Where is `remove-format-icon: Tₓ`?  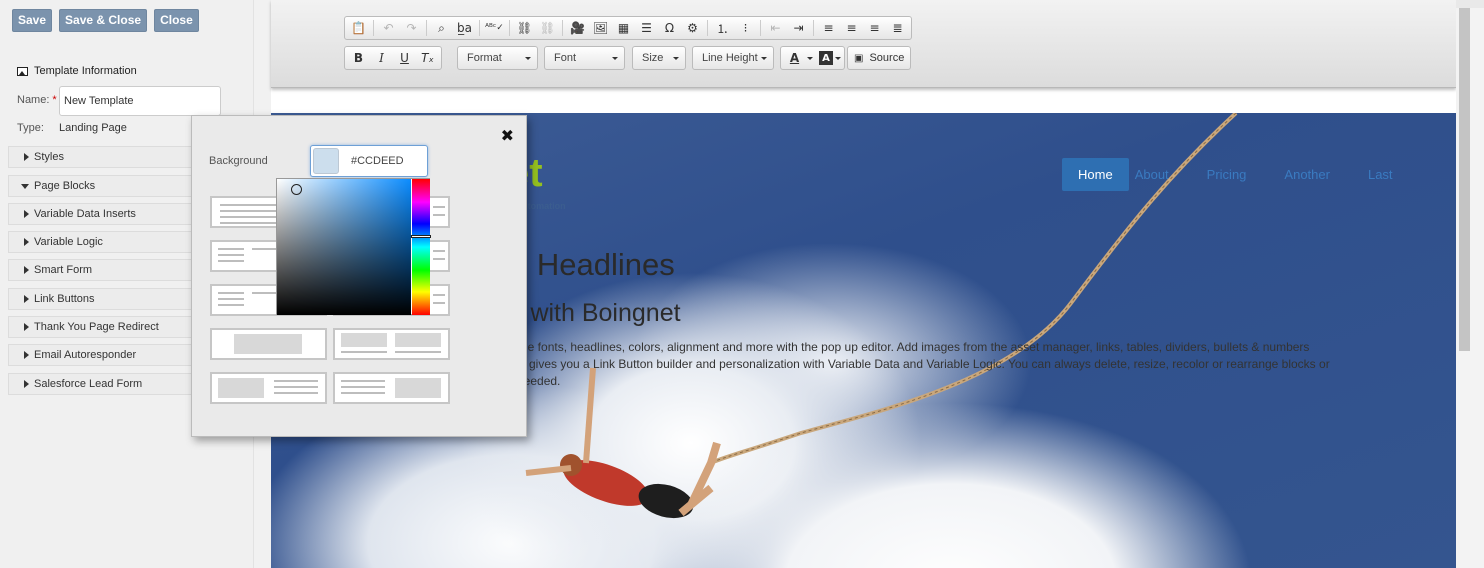
remove-format-icon: Tₓ is located at coordinates (427, 58).